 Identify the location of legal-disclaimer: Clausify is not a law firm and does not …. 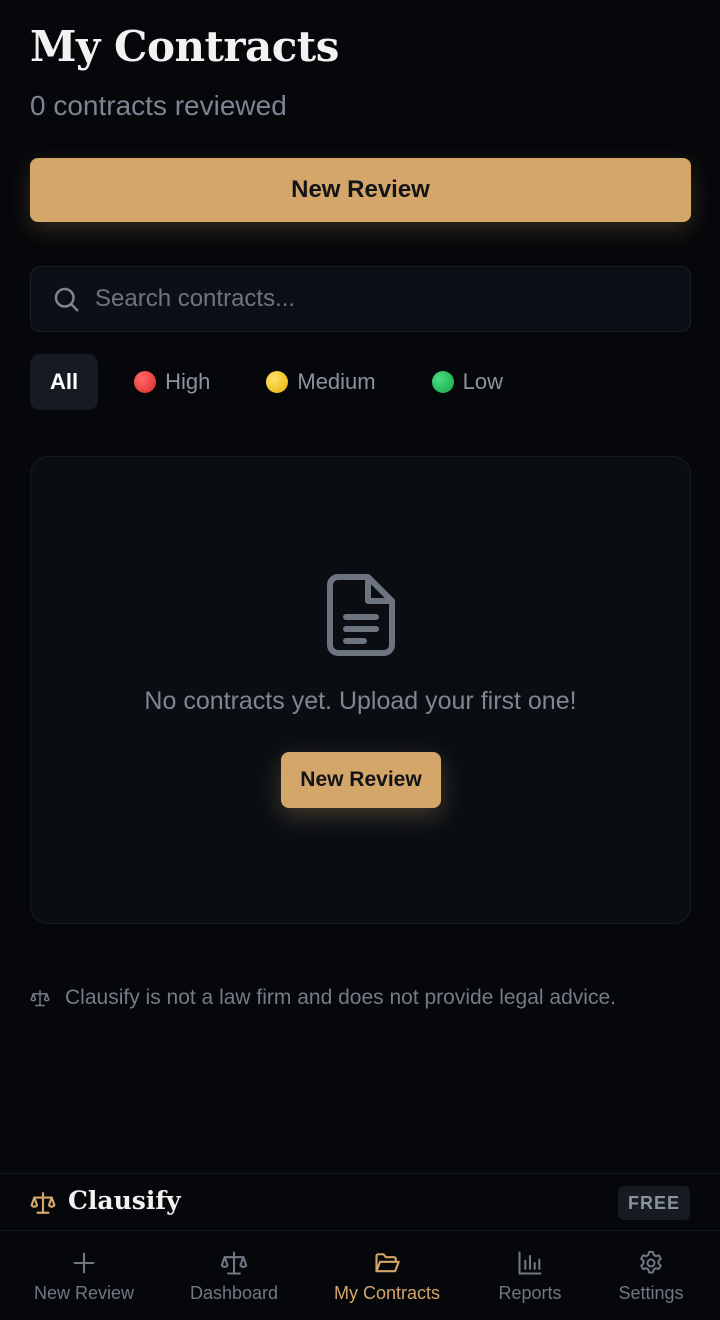
(323, 998).